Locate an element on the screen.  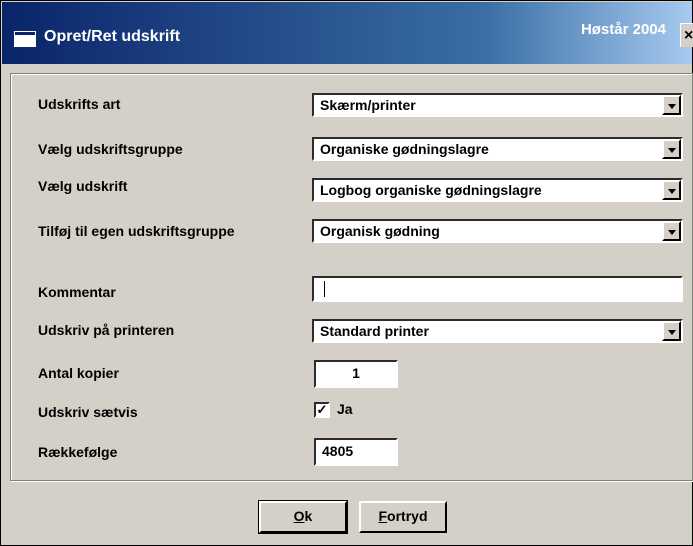
fortryd-mnemonic: F is located at coordinates (383, 516).